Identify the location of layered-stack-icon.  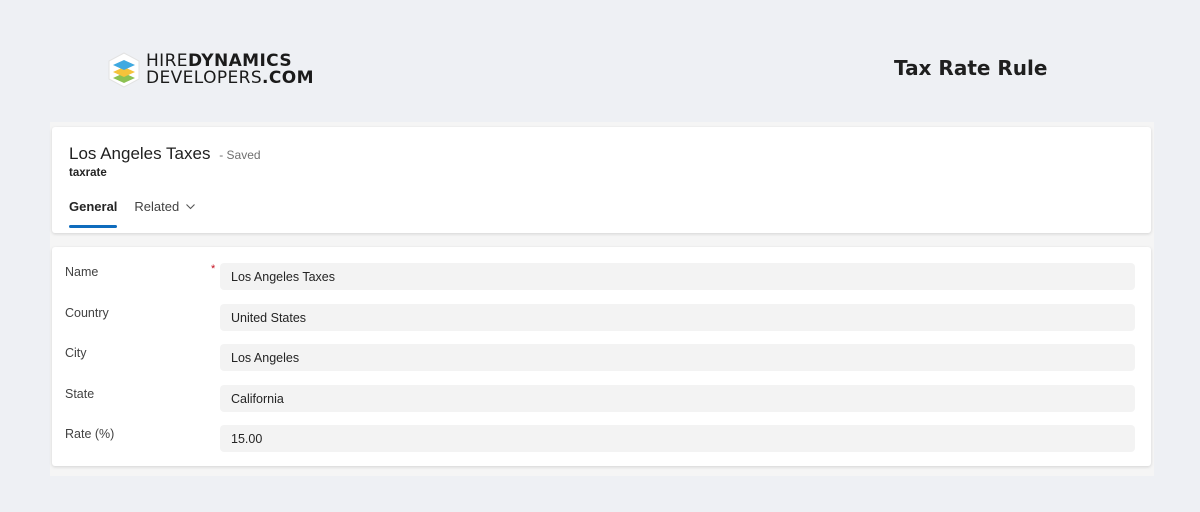
(124, 70).